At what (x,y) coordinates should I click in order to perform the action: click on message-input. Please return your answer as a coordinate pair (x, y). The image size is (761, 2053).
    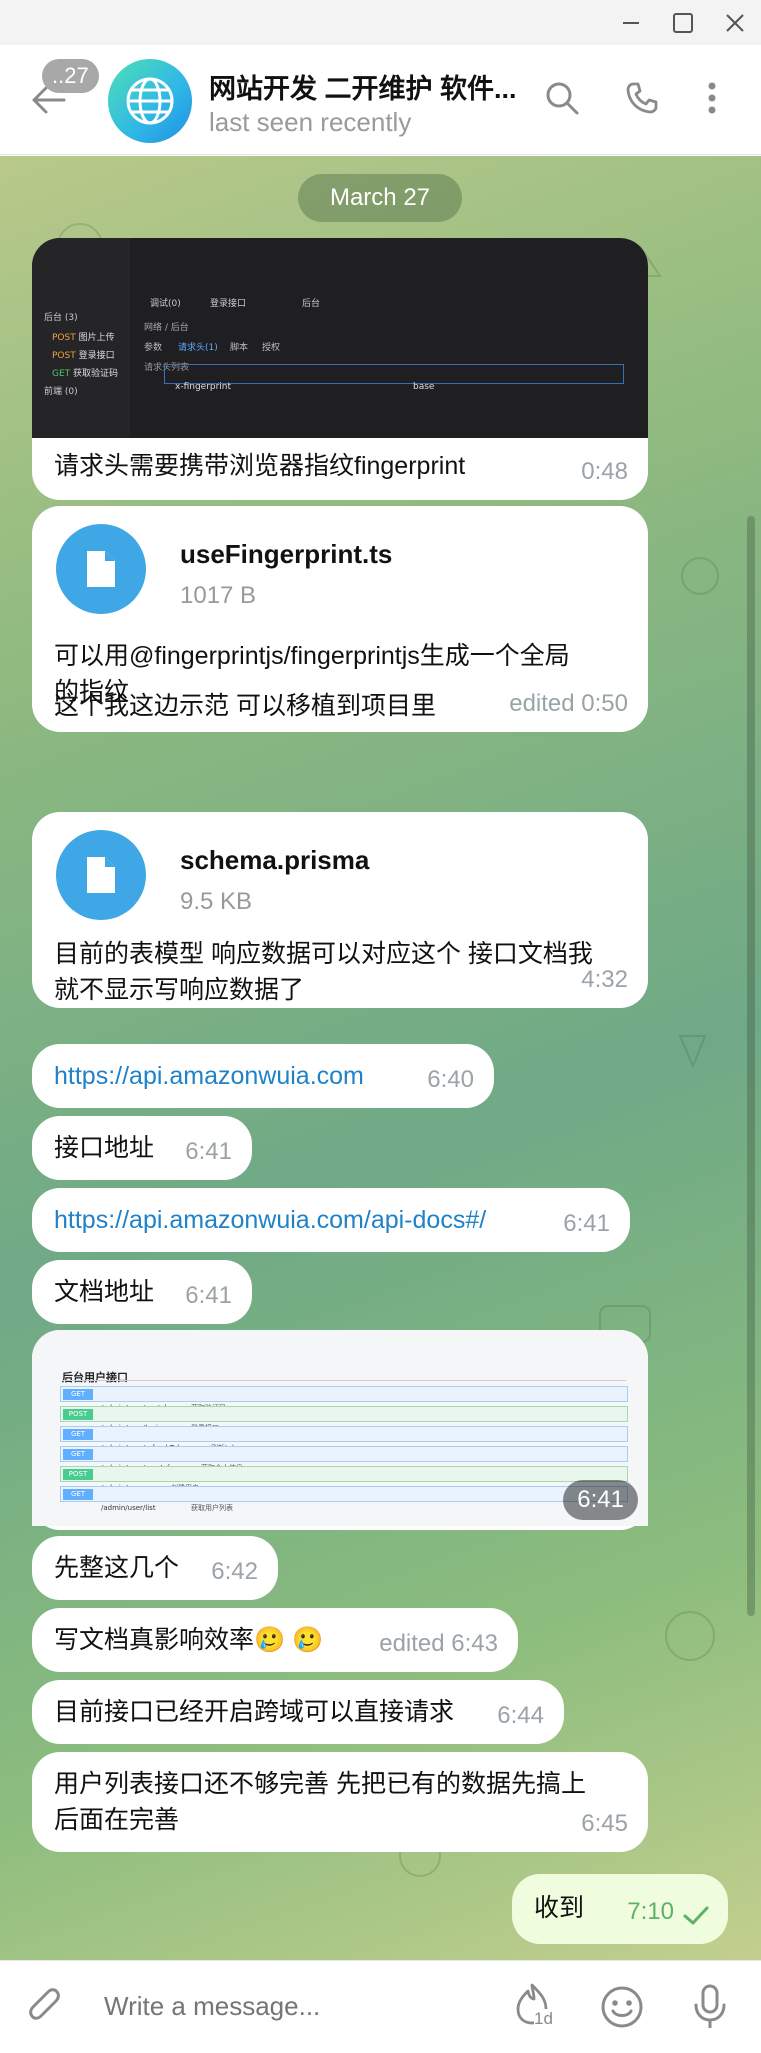
    Looking at the image, I should click on (294, 2006).